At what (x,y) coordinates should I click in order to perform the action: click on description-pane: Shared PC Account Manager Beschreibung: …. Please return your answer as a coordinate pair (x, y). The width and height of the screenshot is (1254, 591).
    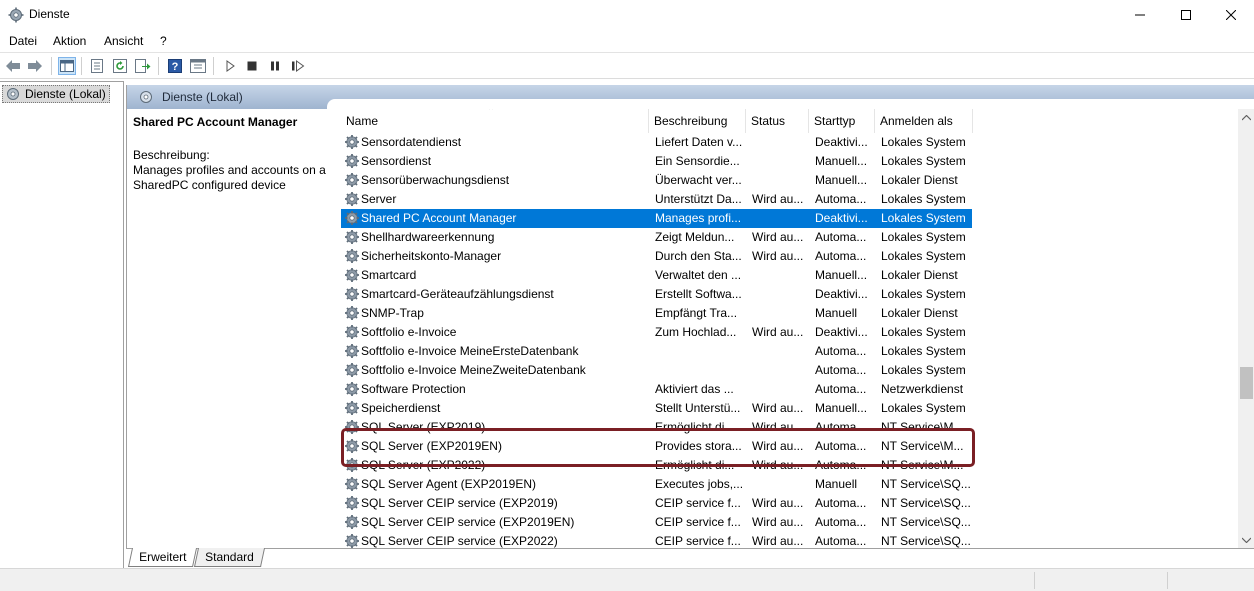
    Looking at the image, I should click on (230, 328).